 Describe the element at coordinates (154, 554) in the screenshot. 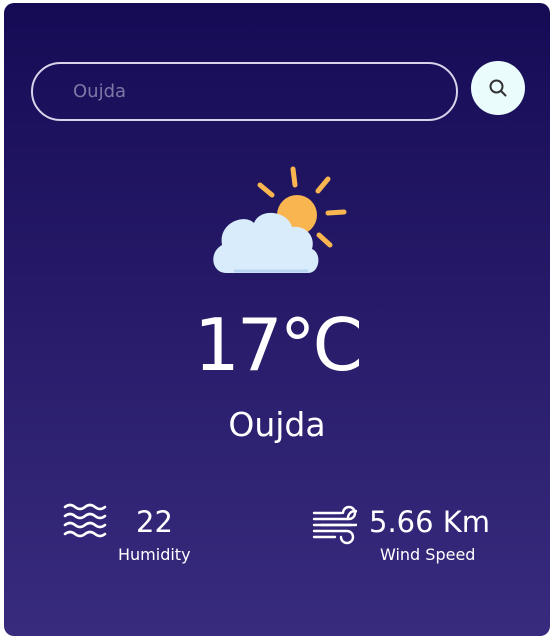

I see `humidity-label: Humidity` at that location.